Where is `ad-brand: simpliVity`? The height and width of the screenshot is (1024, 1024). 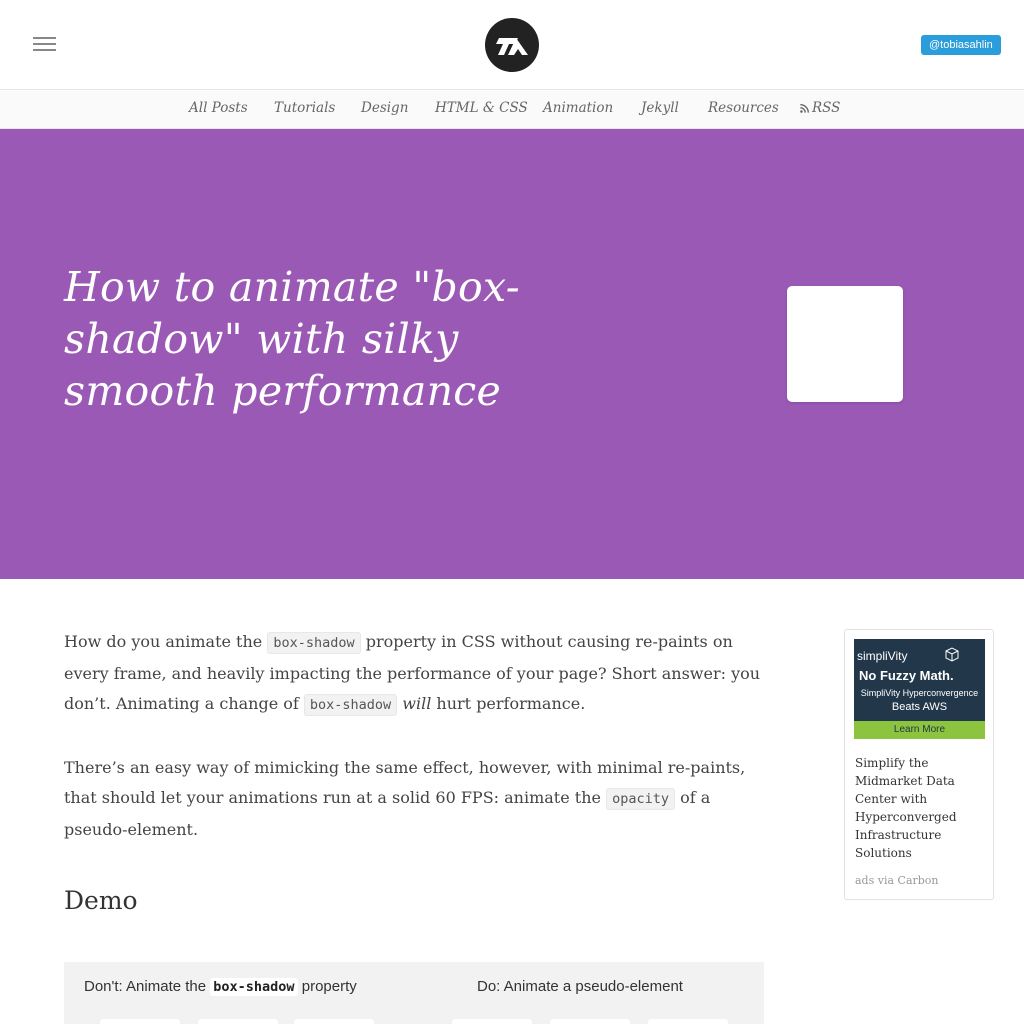 ad-brand: simpliVity is located at coordinates (882, 656).